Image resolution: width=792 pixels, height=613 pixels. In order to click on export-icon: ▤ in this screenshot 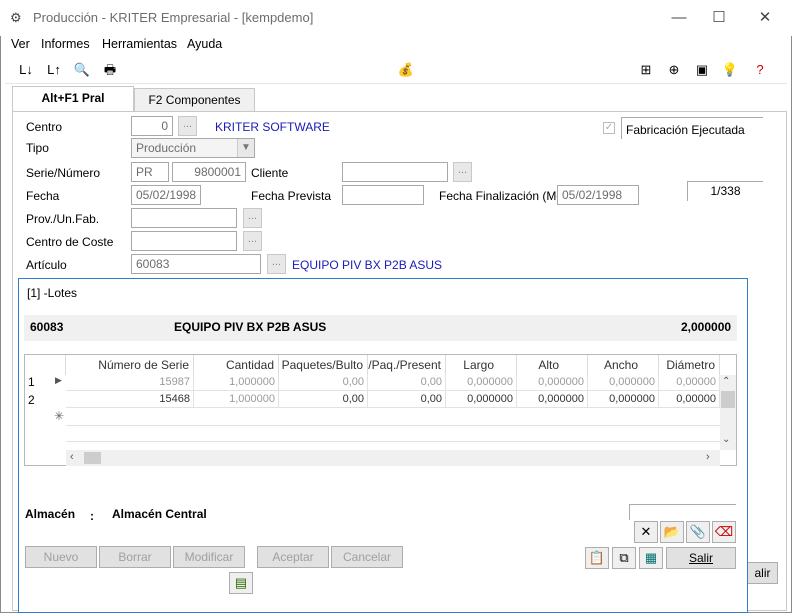, I will do `click(241, 583)`.